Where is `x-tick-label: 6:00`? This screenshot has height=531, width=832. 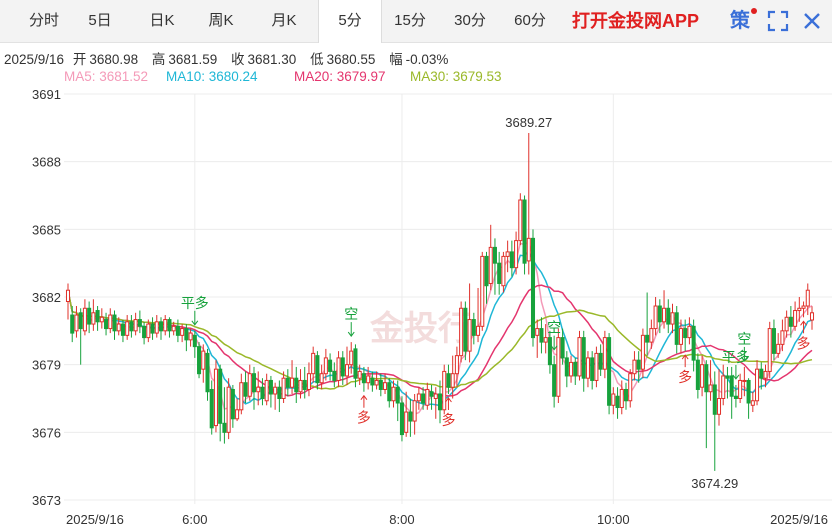 x-tick-label: 6:00 is located at coordinates (194, 519).